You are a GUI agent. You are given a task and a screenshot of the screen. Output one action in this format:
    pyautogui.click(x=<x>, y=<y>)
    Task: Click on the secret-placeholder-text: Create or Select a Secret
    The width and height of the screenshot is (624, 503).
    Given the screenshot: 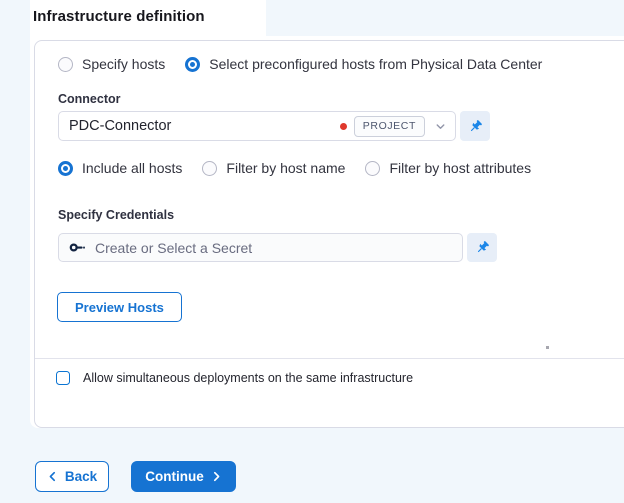 What is the action you would take?
    pyautogui.click(x=174, y=247)
    